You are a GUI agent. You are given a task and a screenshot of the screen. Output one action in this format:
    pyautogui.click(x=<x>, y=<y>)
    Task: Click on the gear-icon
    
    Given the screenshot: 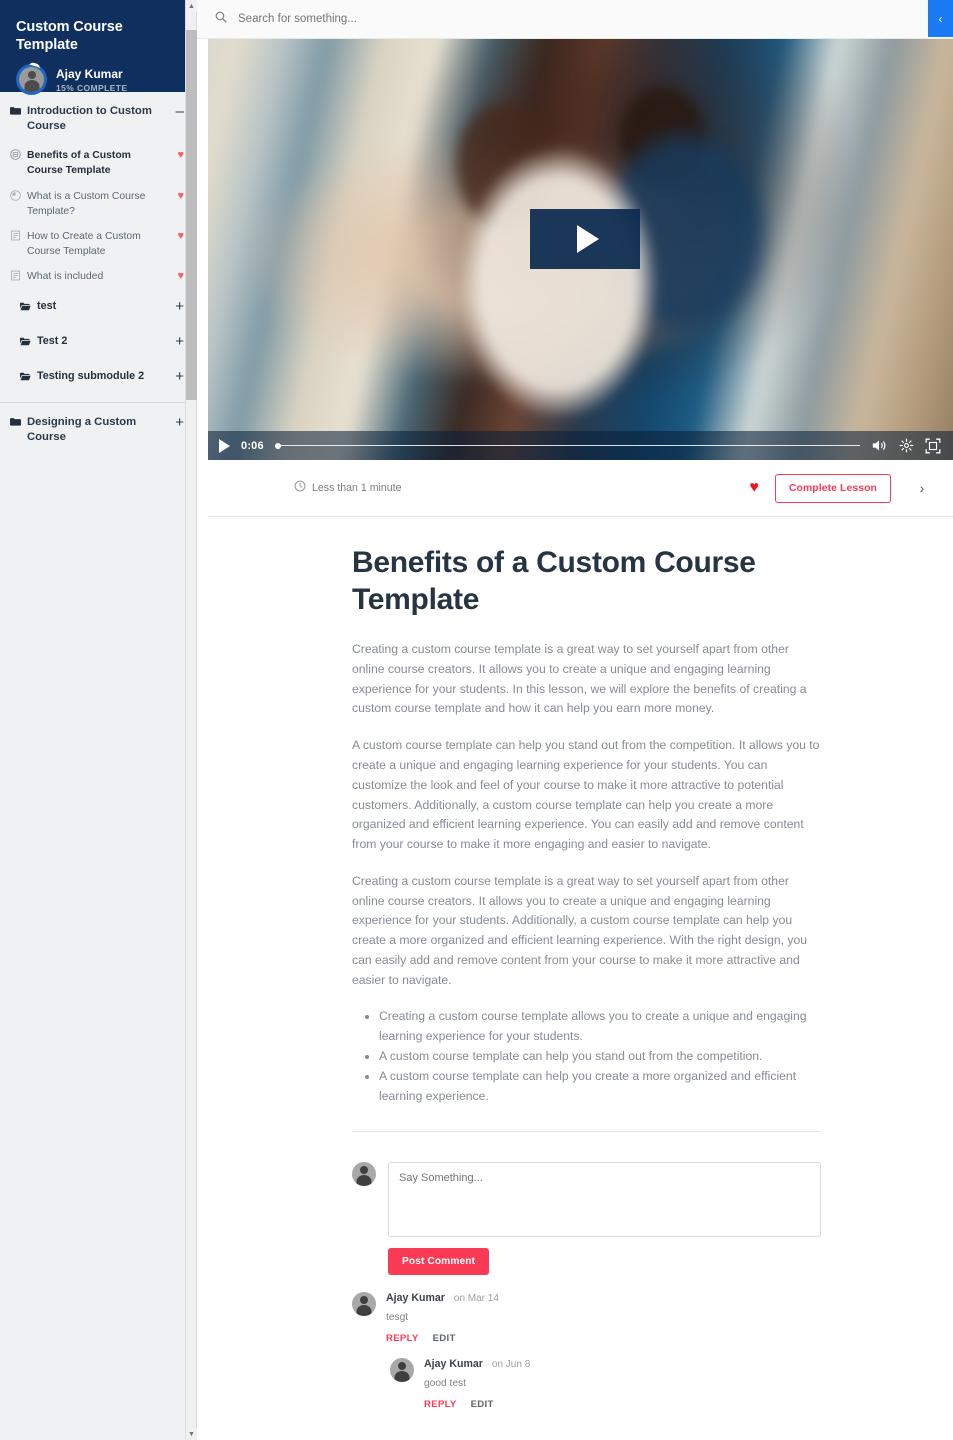 What is the action you would take?
    pyautogui.click(x=906, y=445)
    